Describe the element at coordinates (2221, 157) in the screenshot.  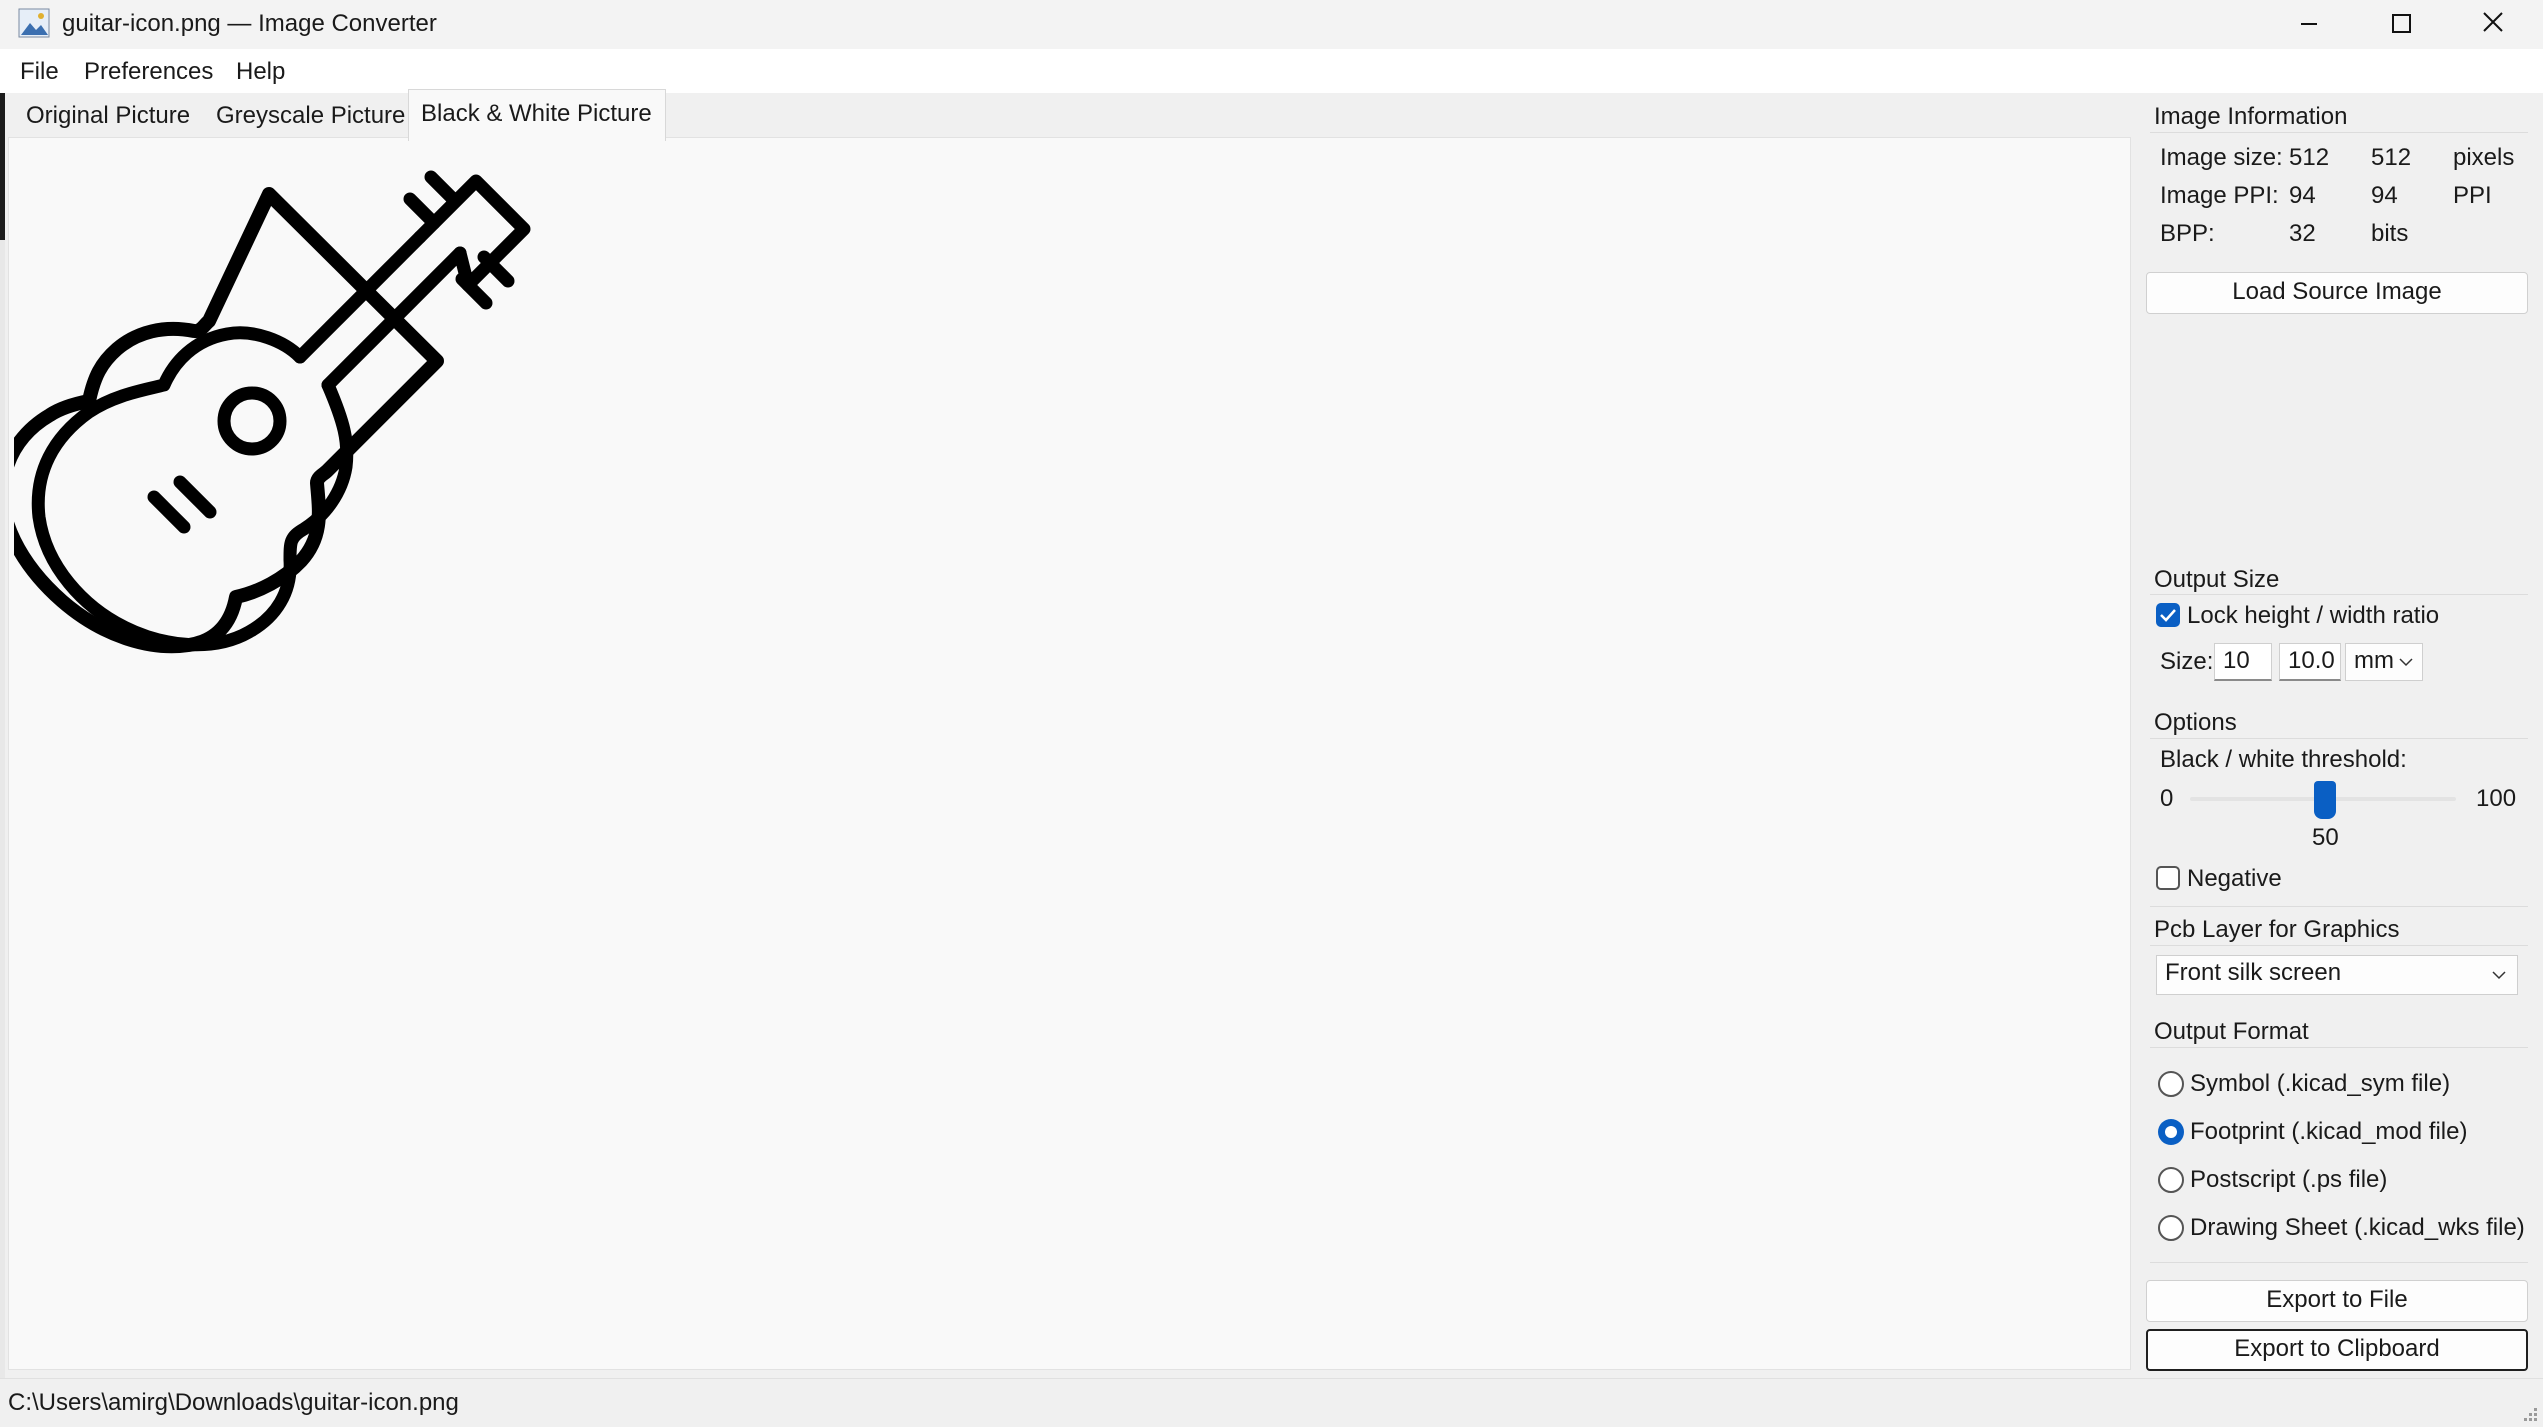
I see `image-size-label: Image size:` at that location.